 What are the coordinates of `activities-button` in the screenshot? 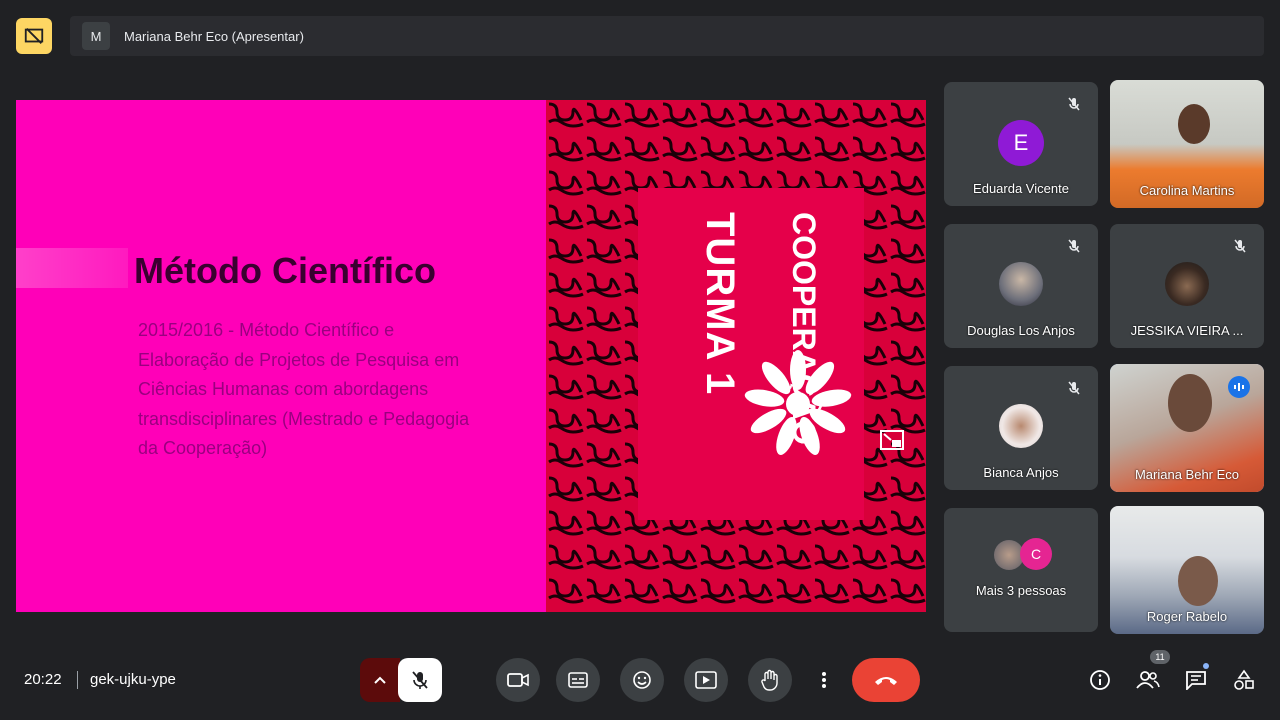 It's located at (1244, 680).